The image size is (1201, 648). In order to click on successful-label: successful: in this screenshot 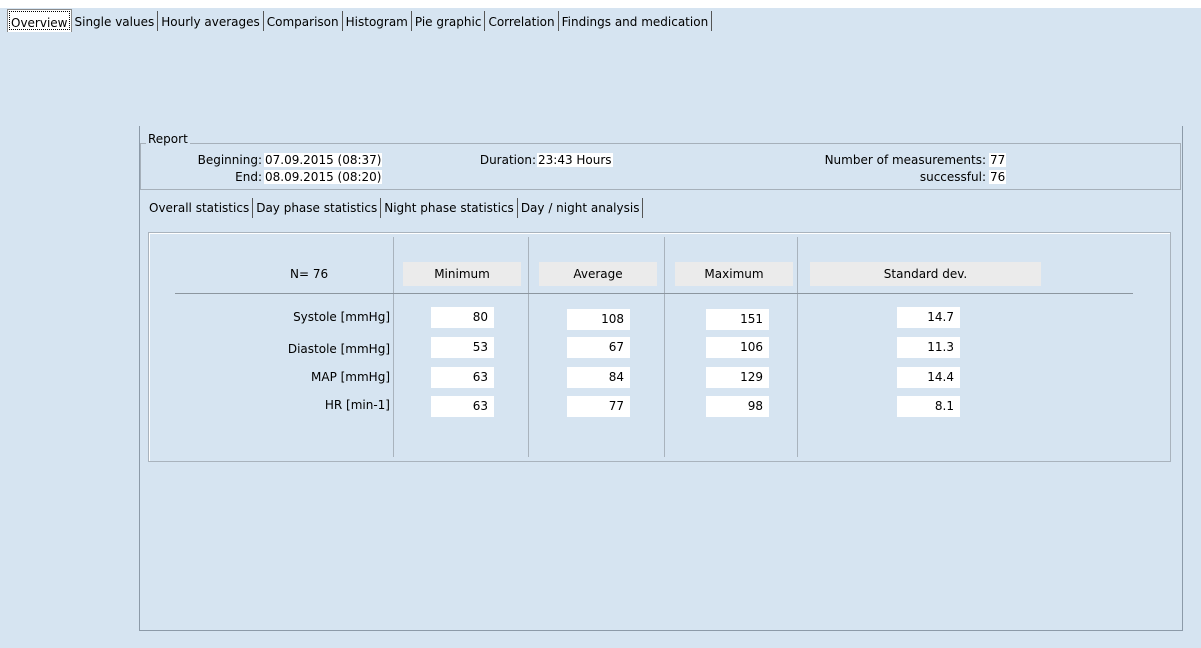, I will do `click(952, 177)`.